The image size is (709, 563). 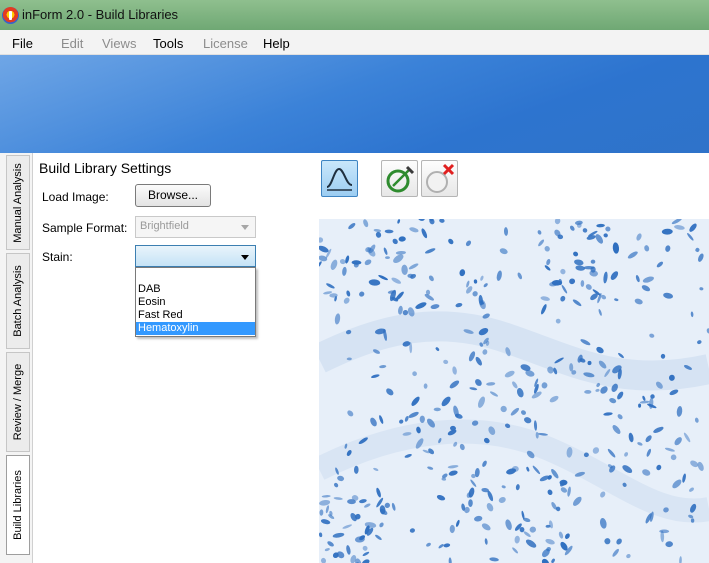 What do you see at coordinates (119, 43) in the screenshot?
I see `menu-views: Views` at bounding box center [119, 43].